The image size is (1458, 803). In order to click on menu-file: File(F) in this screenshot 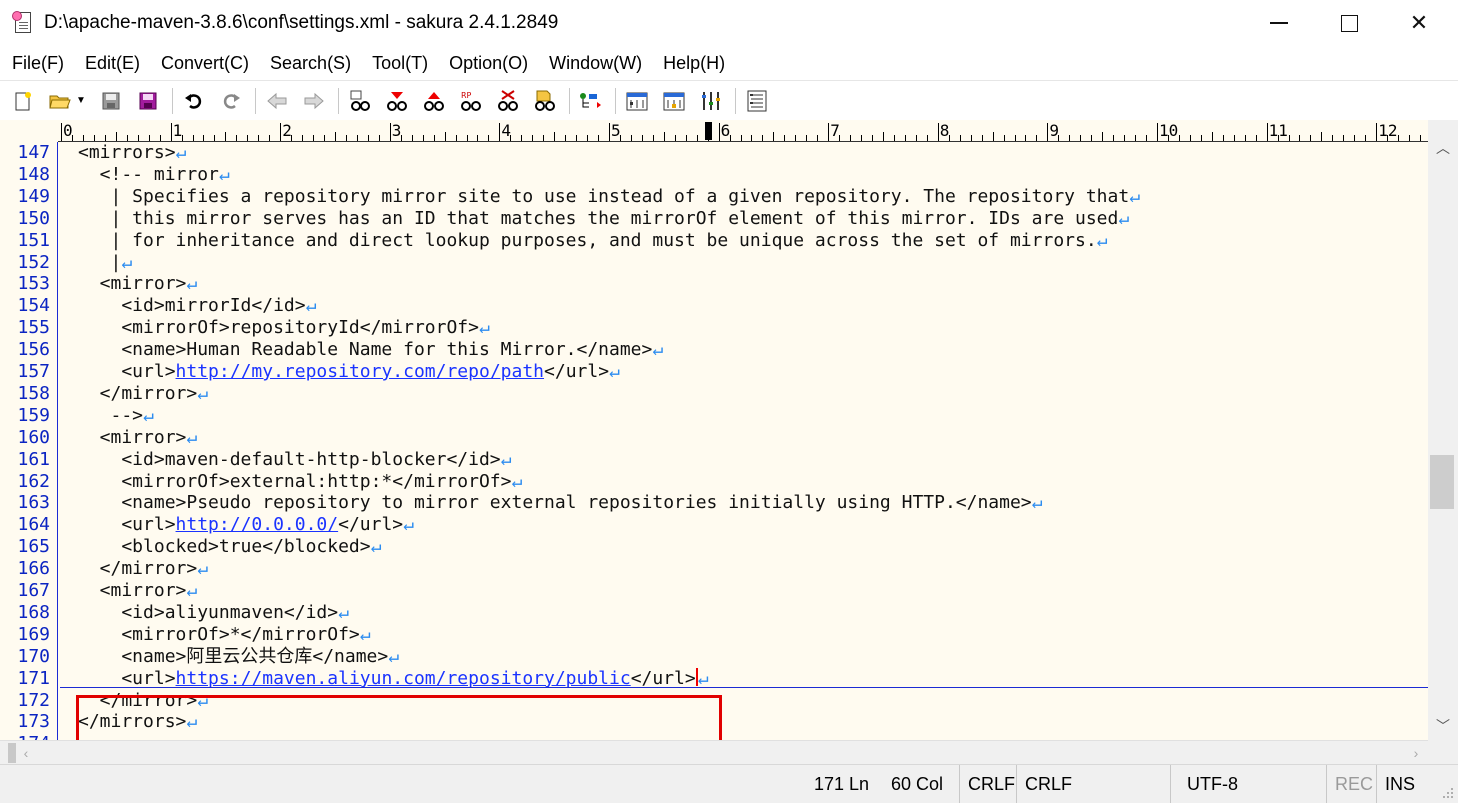, I will do `click(32, 63)`.